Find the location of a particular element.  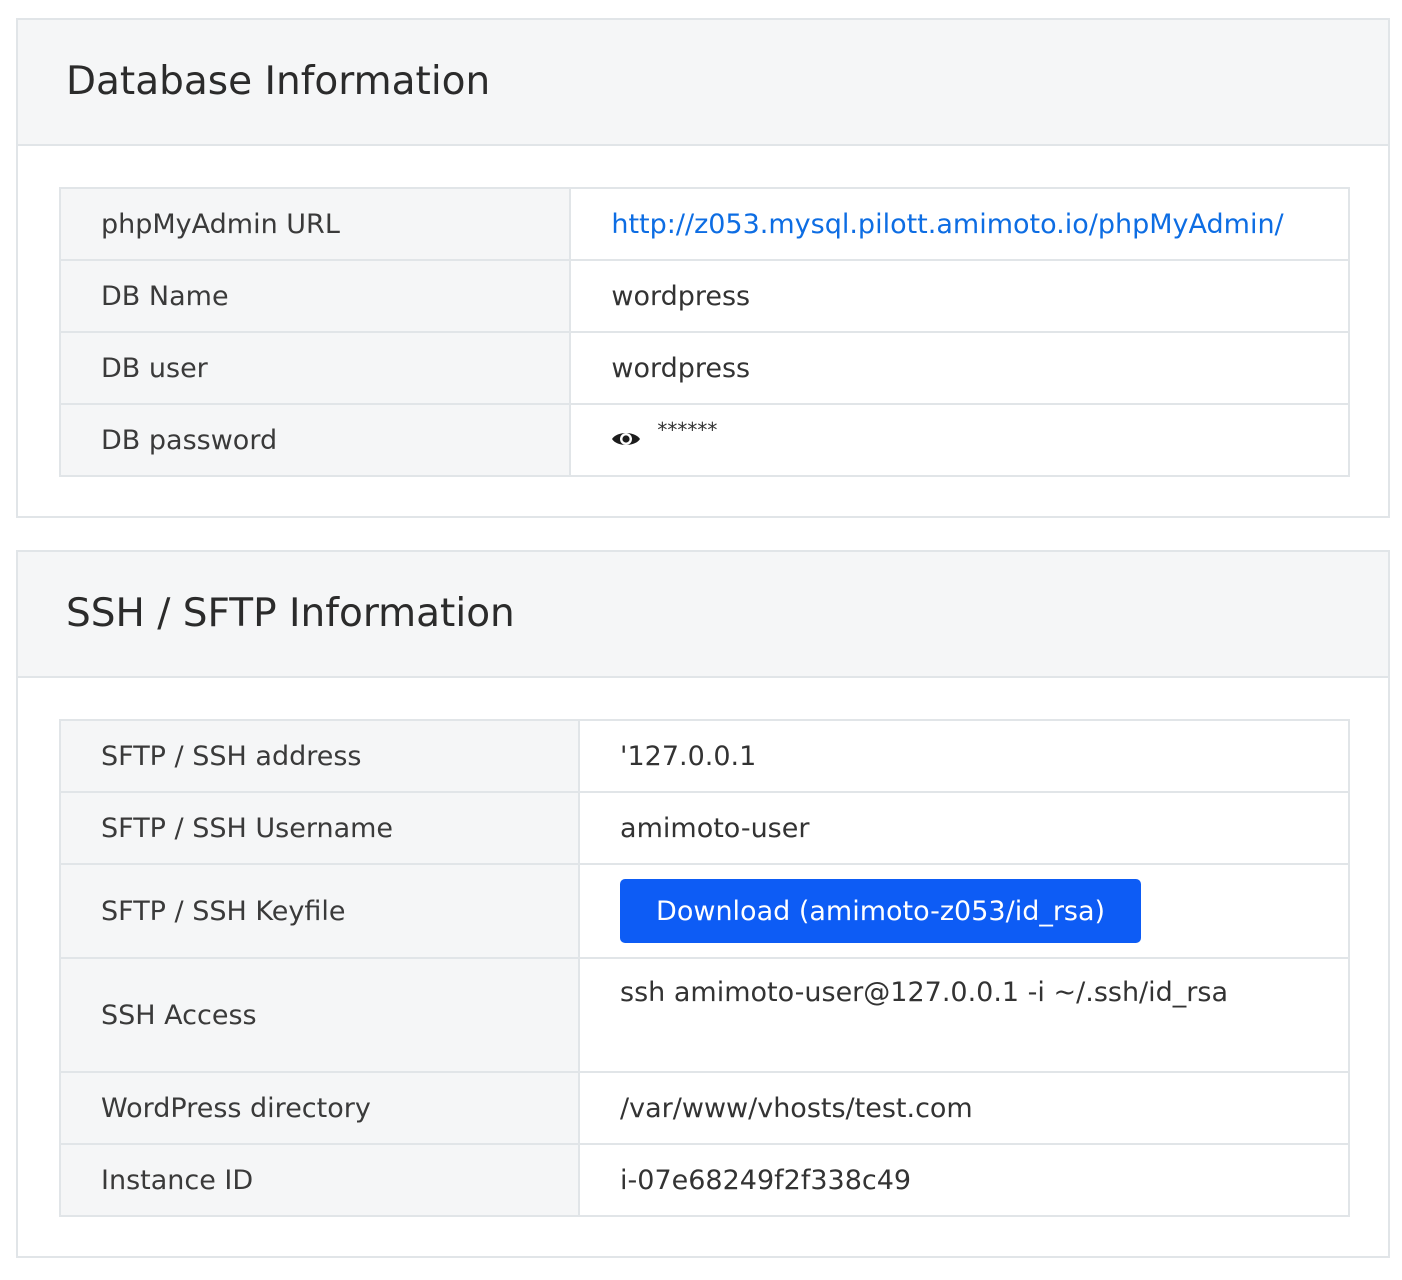

row-label: Instance ID is located at coordinates (319, 1180).